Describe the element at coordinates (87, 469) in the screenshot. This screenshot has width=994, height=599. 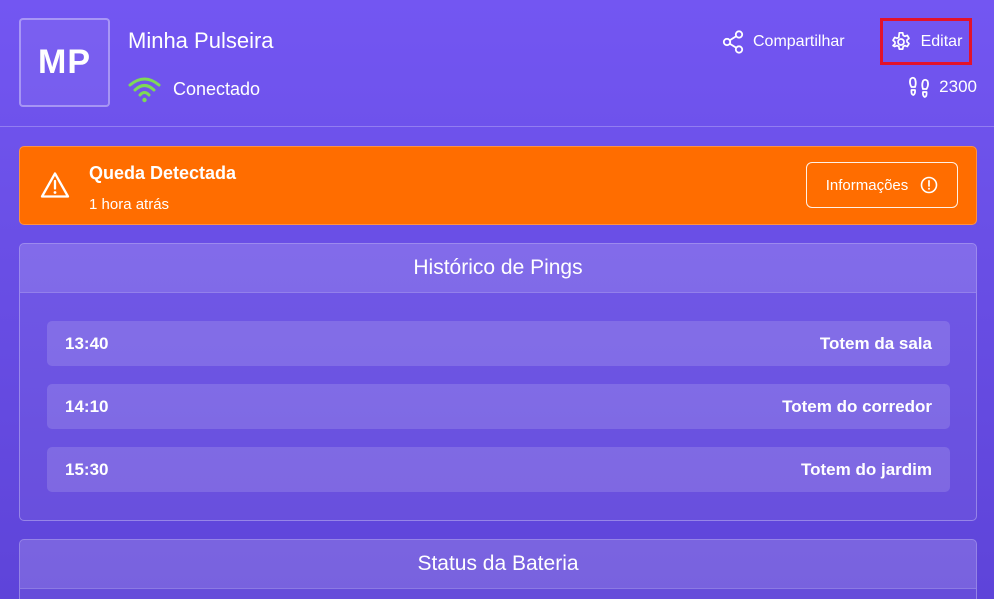
I see `ping-time: 15:30` at that location.